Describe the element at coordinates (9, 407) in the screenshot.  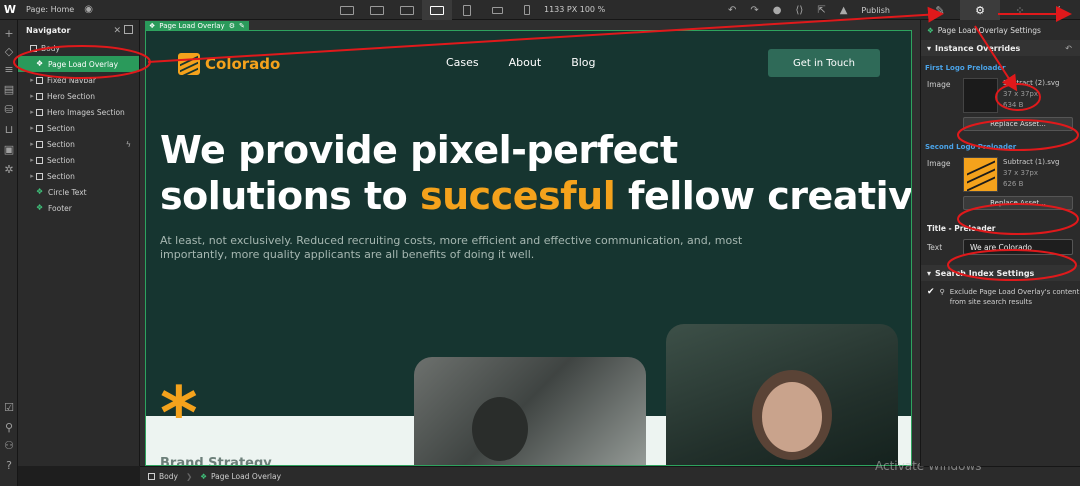
I see `audit-checkbox-icon: ☑` at that location.